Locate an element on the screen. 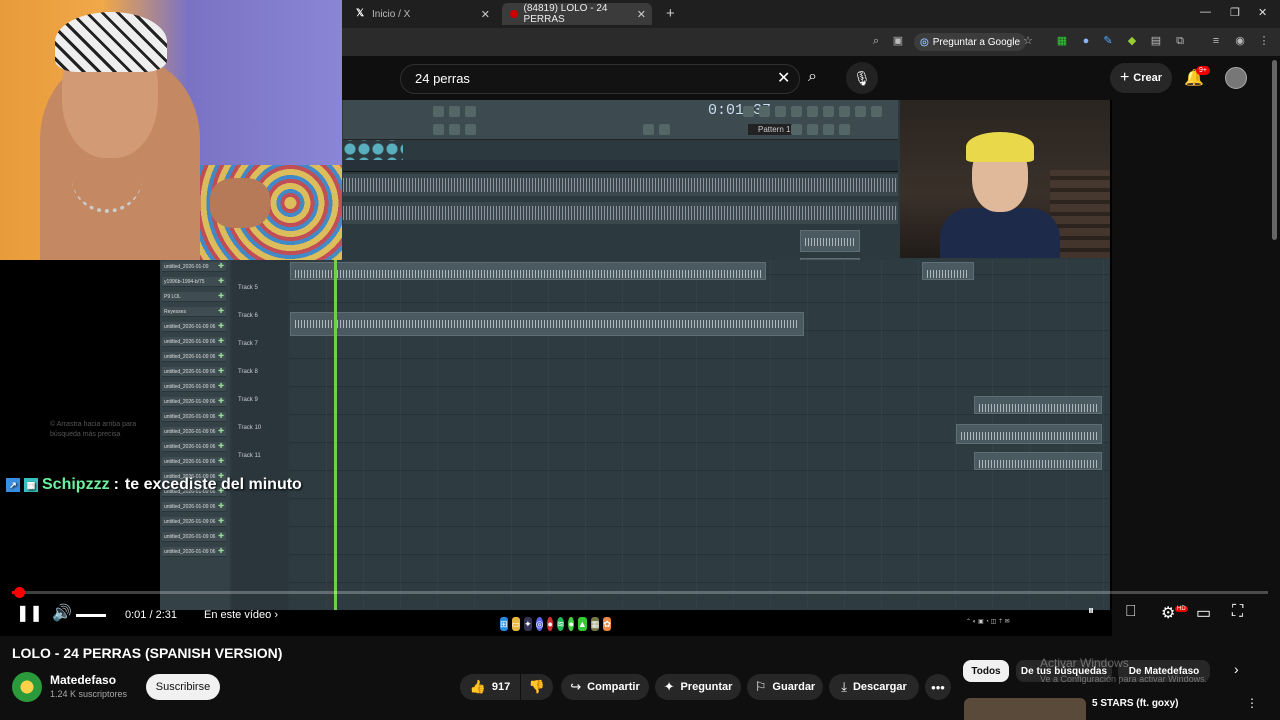 Image resolution: width=1280 pixels, height=720 pixels. extension-icon: ▤ is located at coordinates (1156, 41).